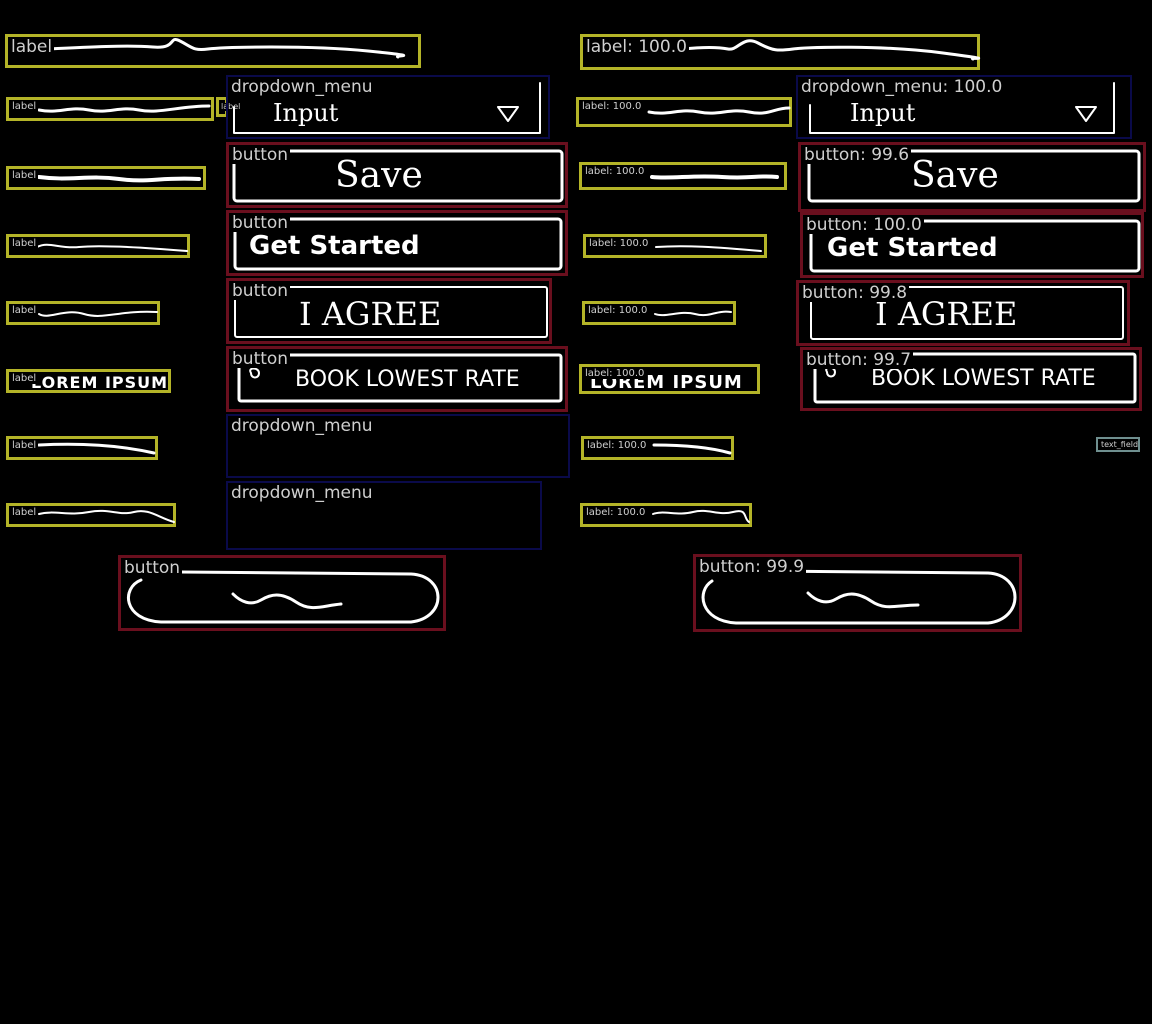  I want to click on get-started-button: Get Started button, so click(397, 243).